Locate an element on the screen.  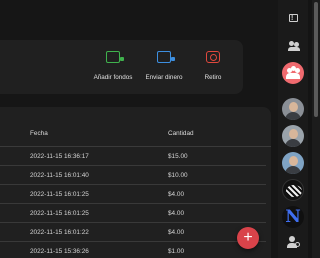
row-date: 2022-11-15 15:36:26 is located at coordinates (59, 251).